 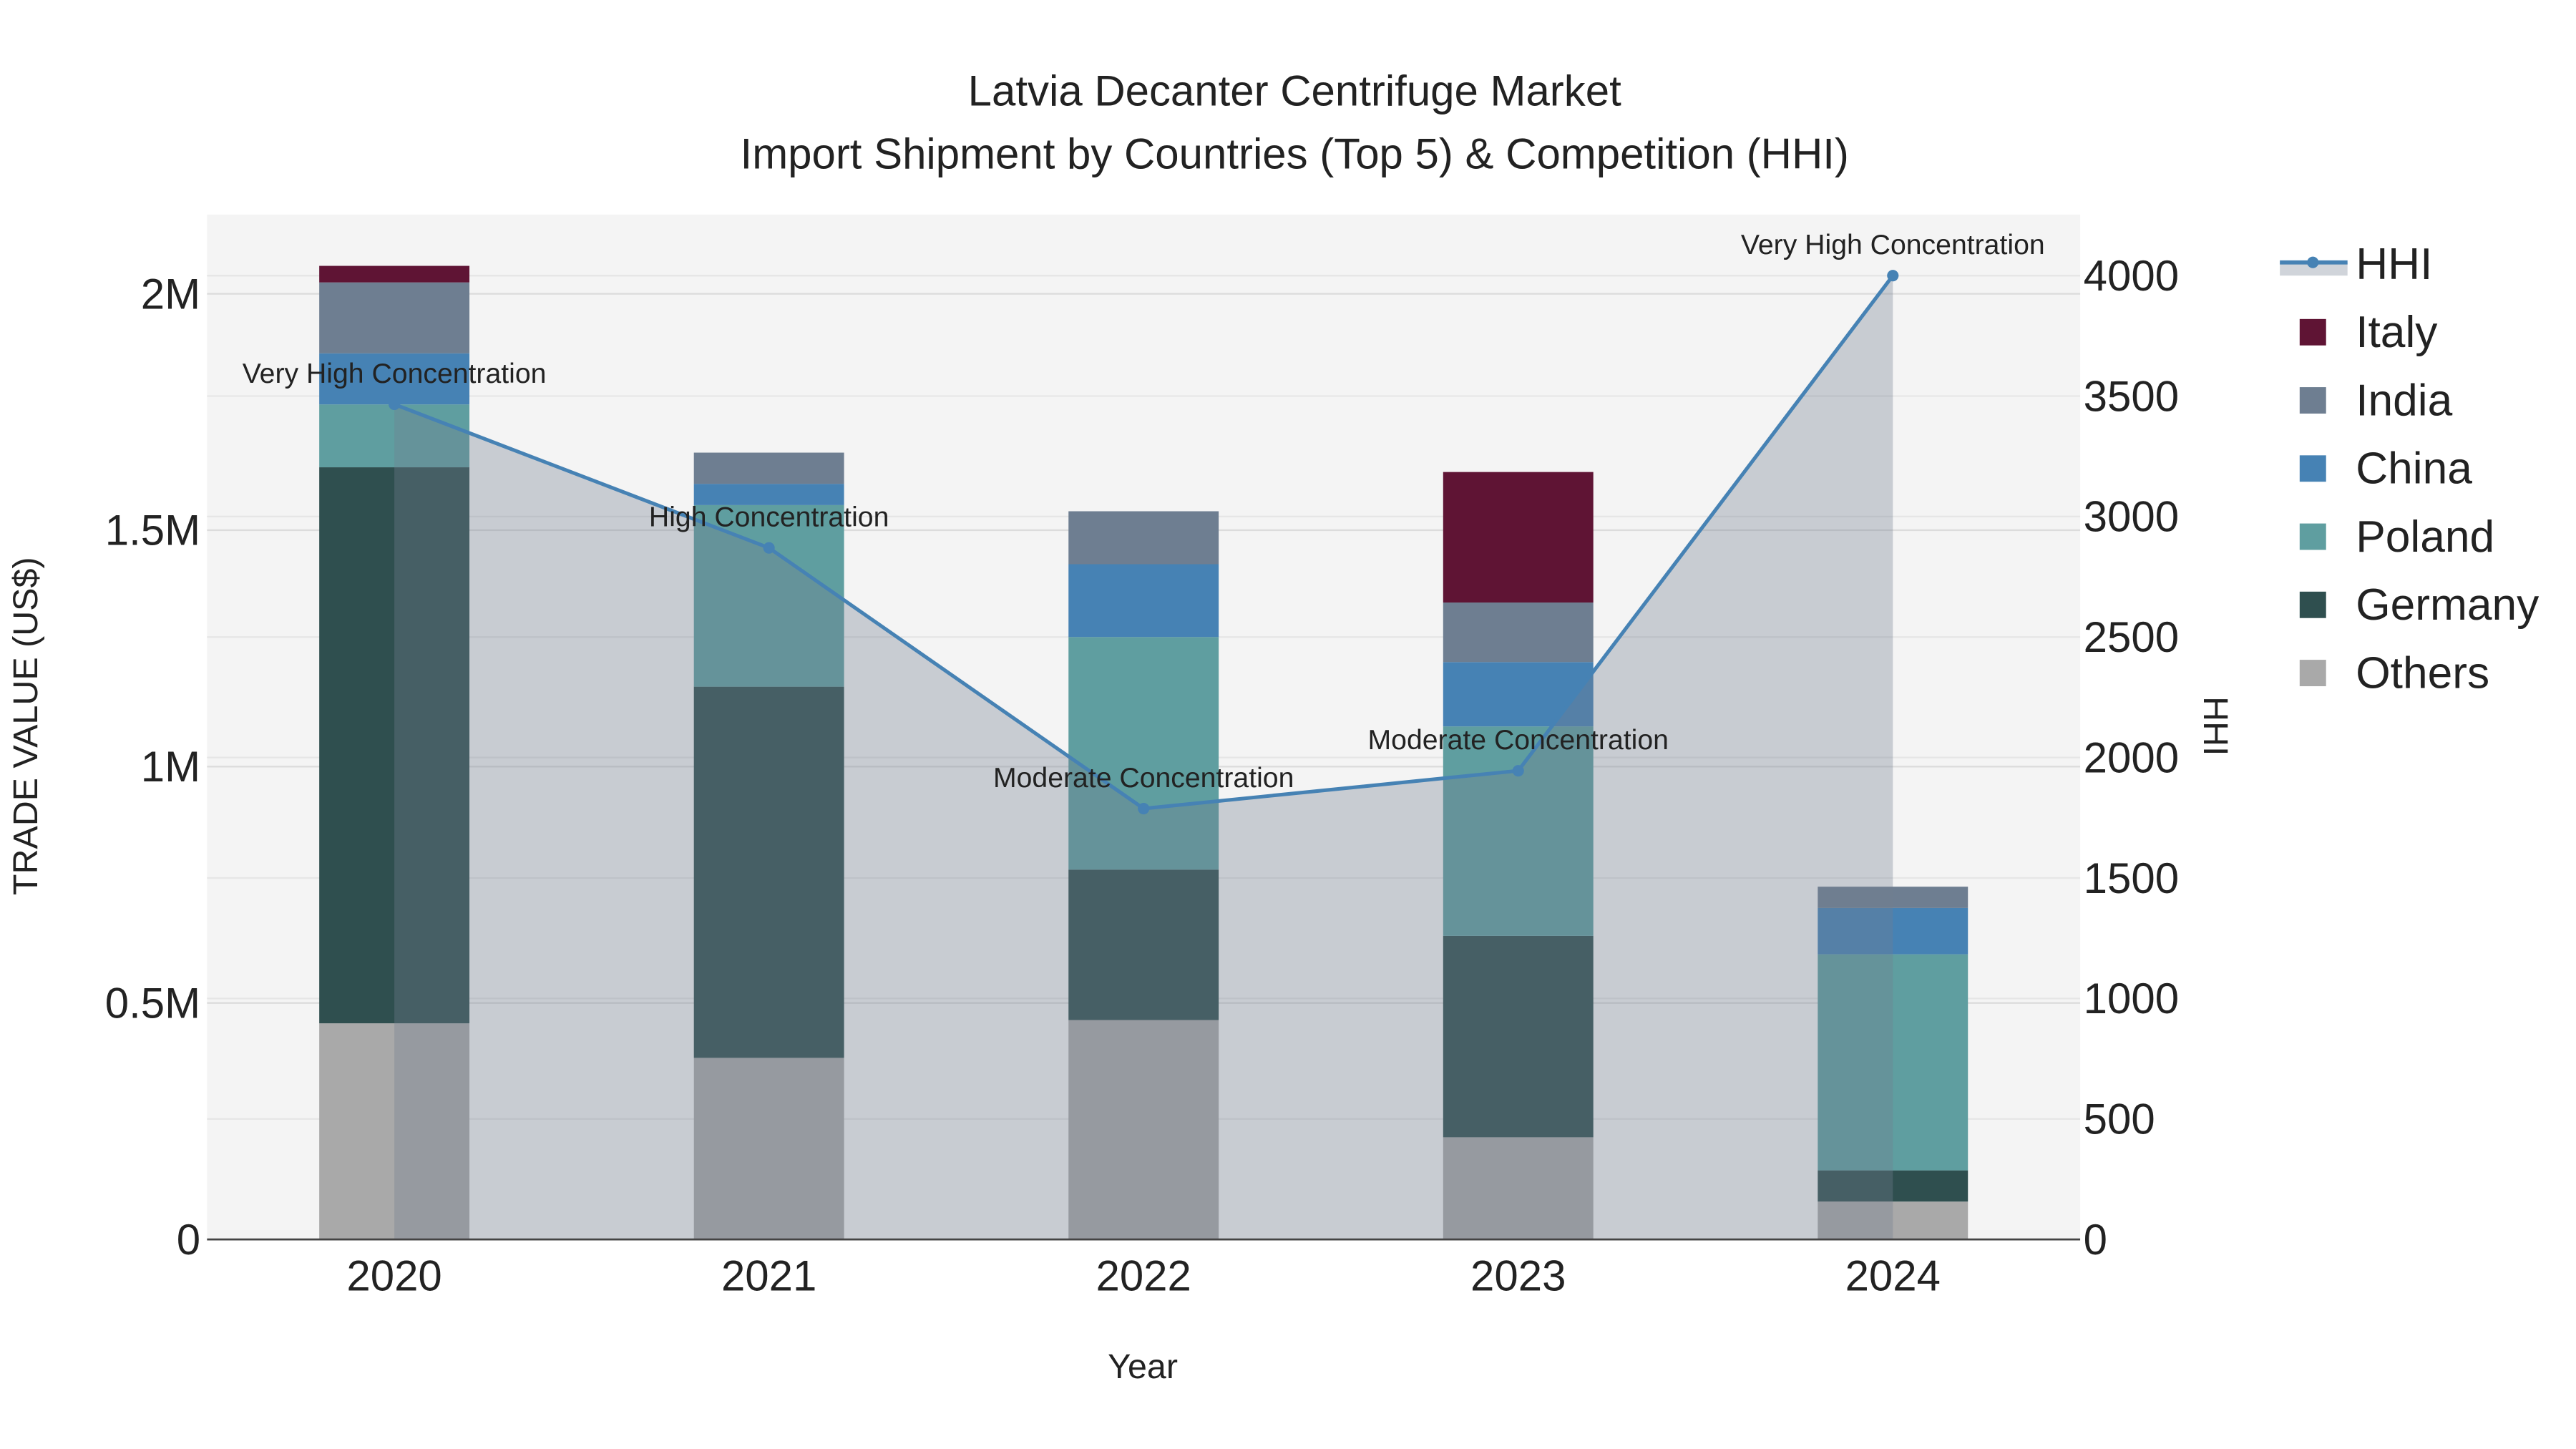 I want to click on y2-tick-label: 2500, so click(x=2131, y=637).